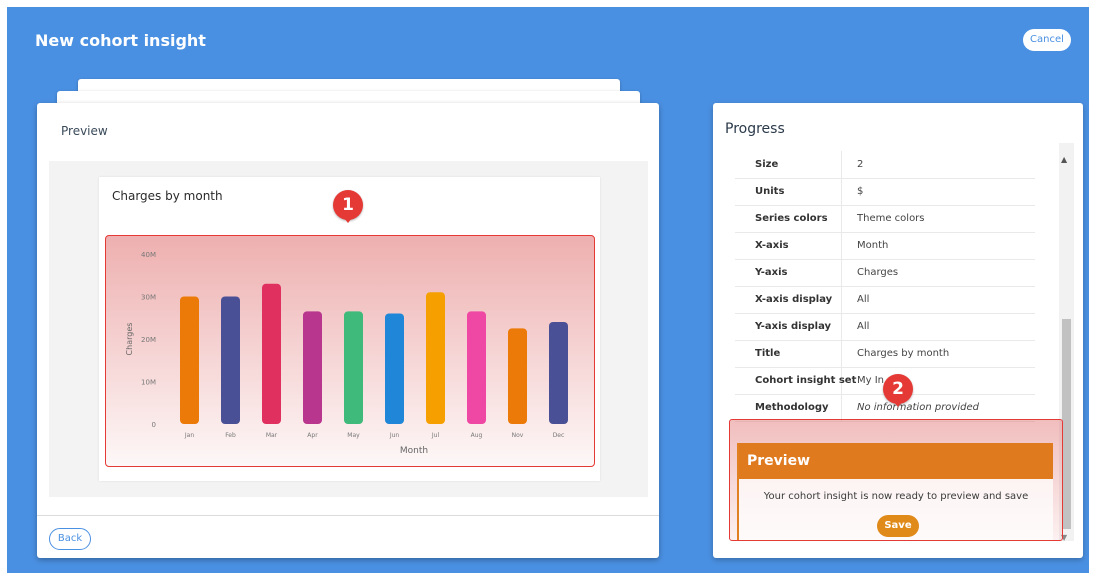 The width and height of the screenshot is (1097, 578). I want to click on x-tick-label: Apr, so click(312, 435).